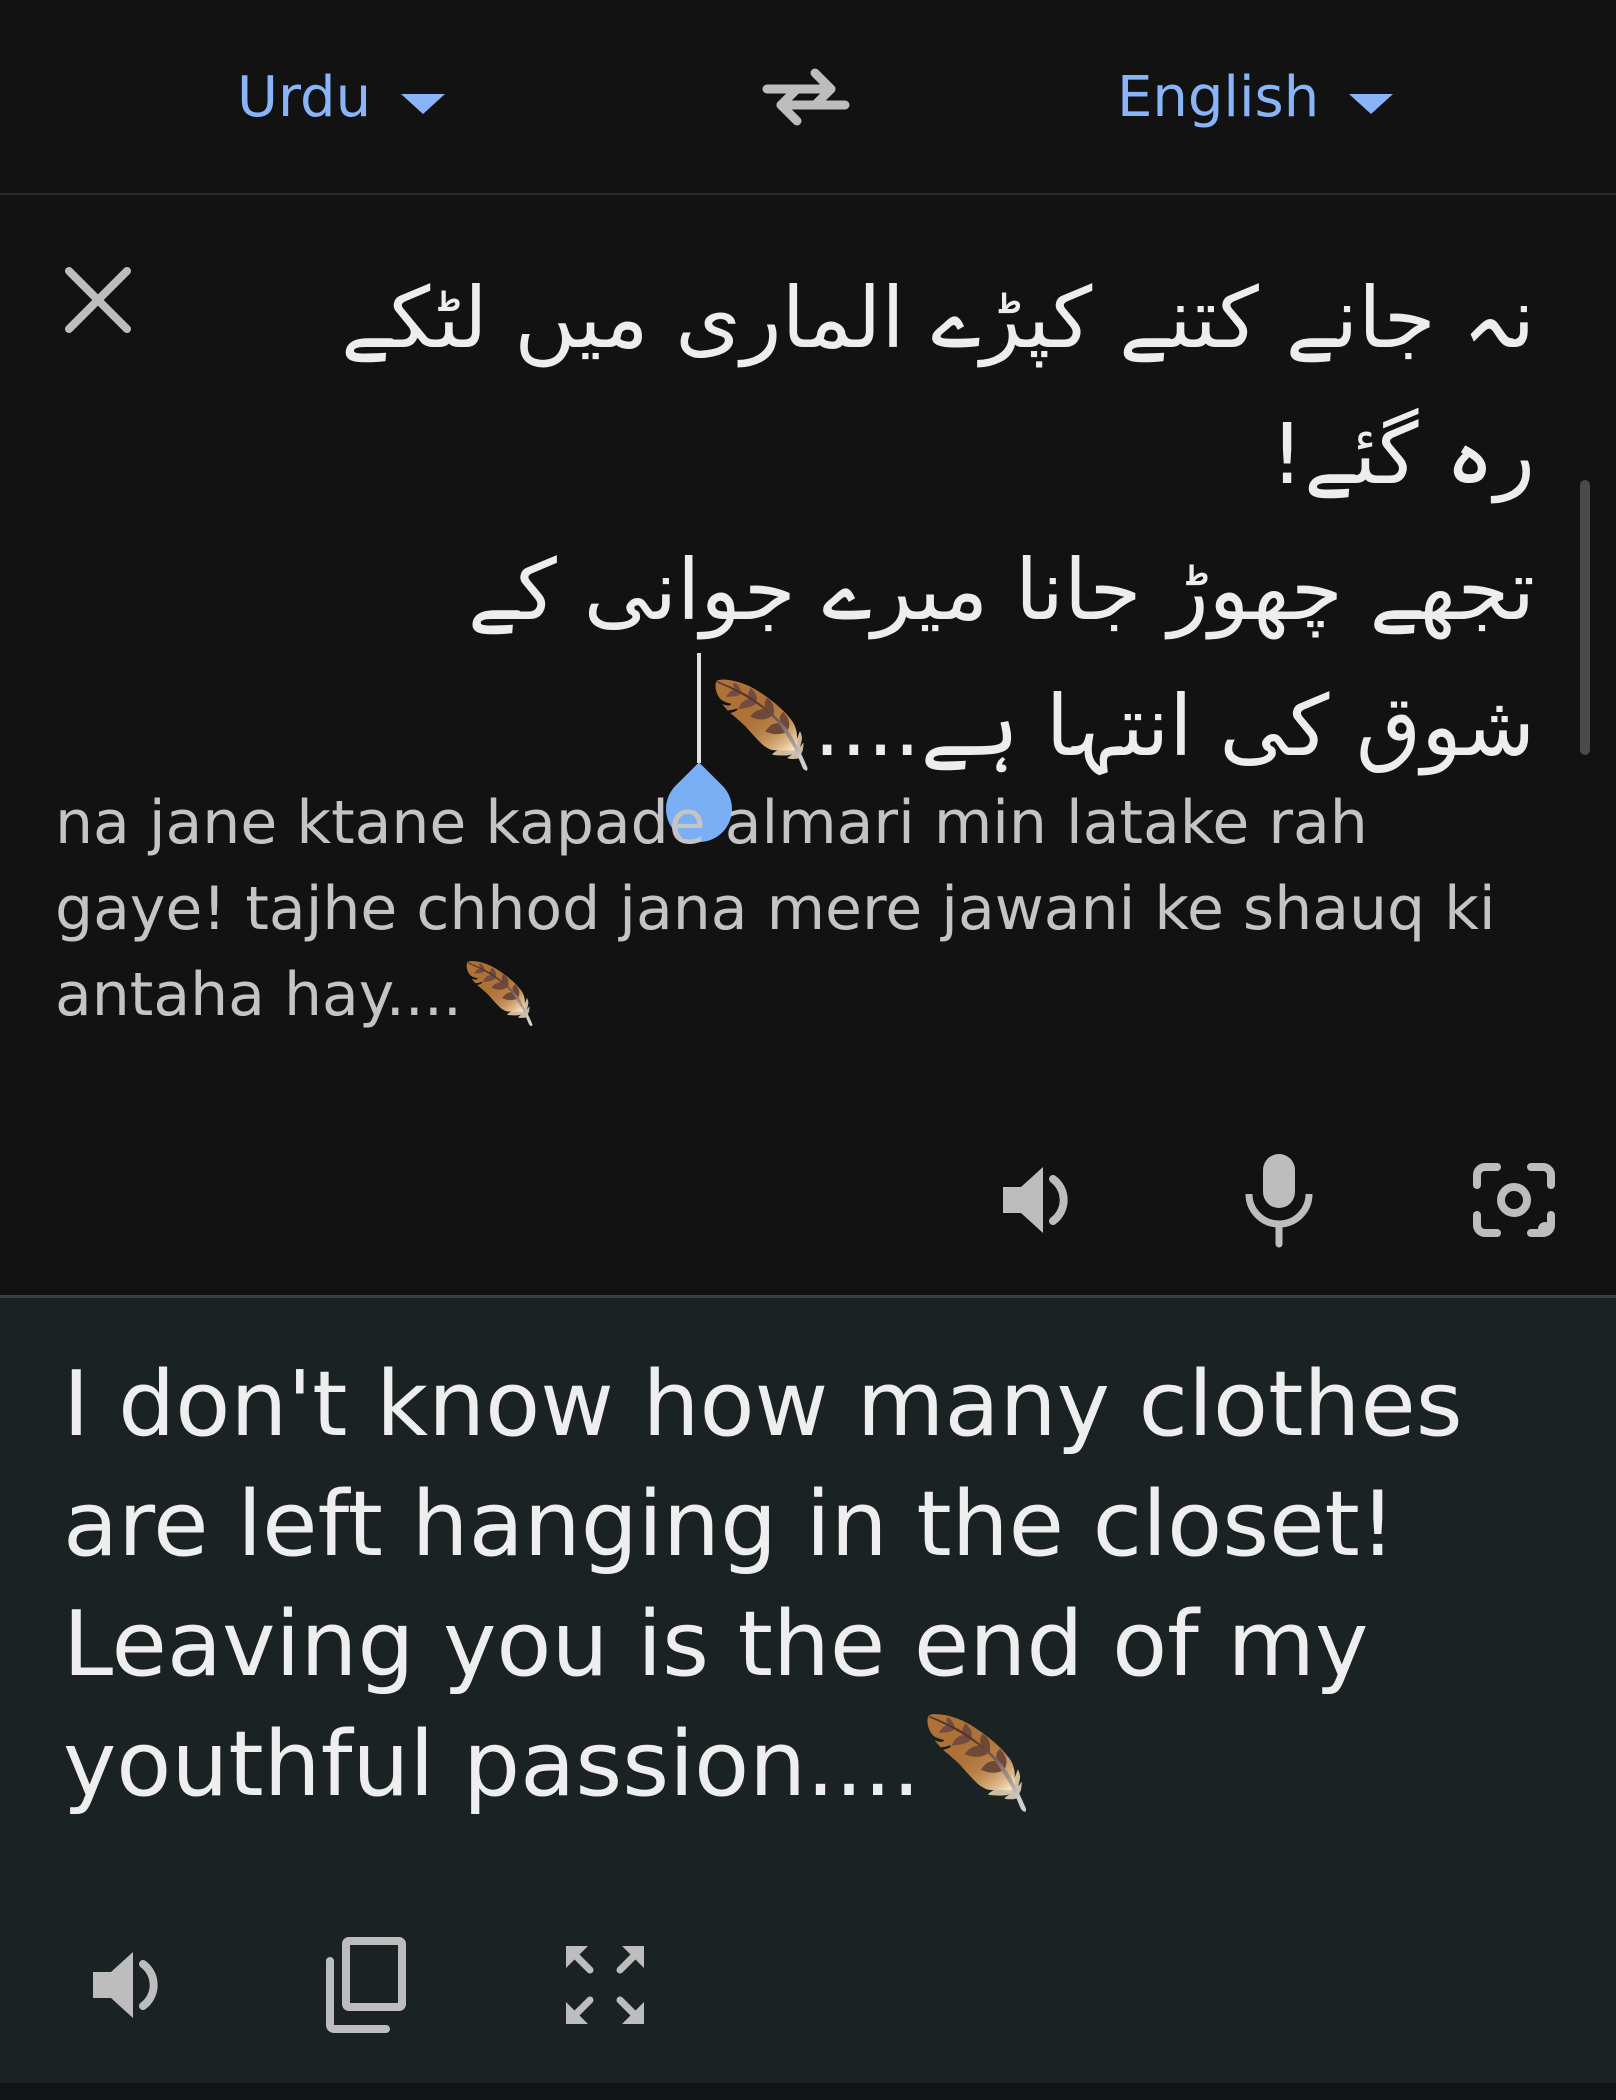  I want to click on swap-languages-button, so click(806, 97).